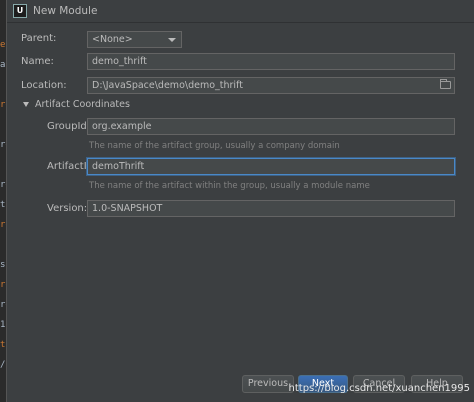  What do you see at coordinates (20, 11) in the screenshot?
I see `intellij-logo-icon: U` at bounding box center [20, 11].